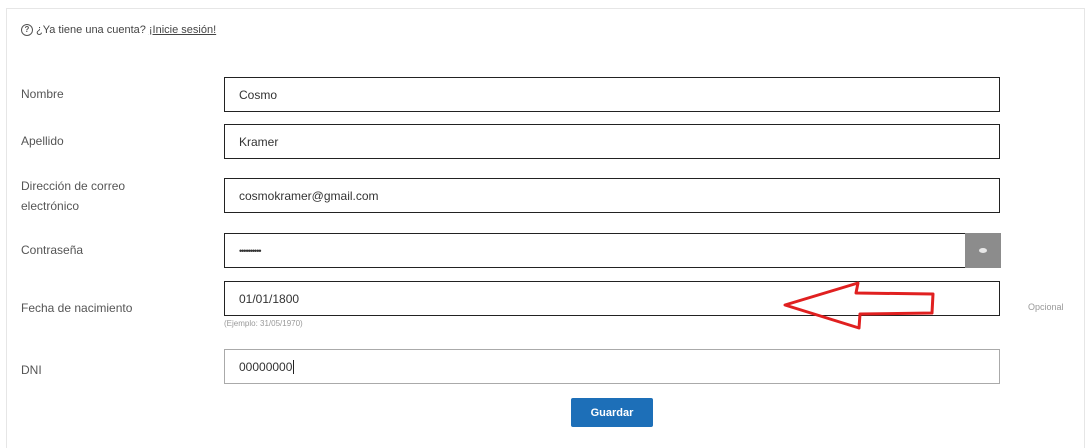 The width and height of the screenshot is (1091, 448). What do you see at coordinates (266, 366) in the screenshot?
I see `dni-value: 00000000` at bounding box center [266, 366].